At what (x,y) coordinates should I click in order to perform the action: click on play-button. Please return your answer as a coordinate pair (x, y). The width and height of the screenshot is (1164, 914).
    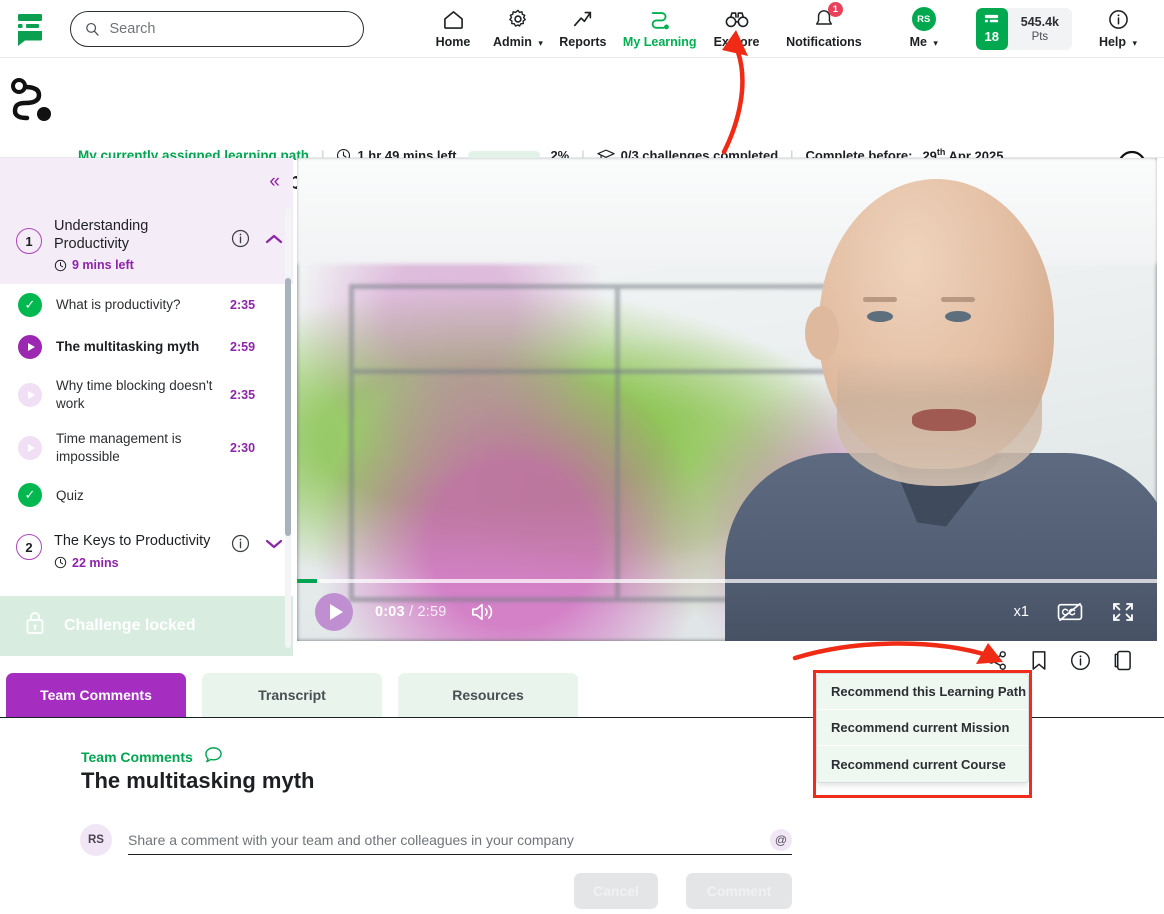
    Looking at the image, I should click on (334, 612).